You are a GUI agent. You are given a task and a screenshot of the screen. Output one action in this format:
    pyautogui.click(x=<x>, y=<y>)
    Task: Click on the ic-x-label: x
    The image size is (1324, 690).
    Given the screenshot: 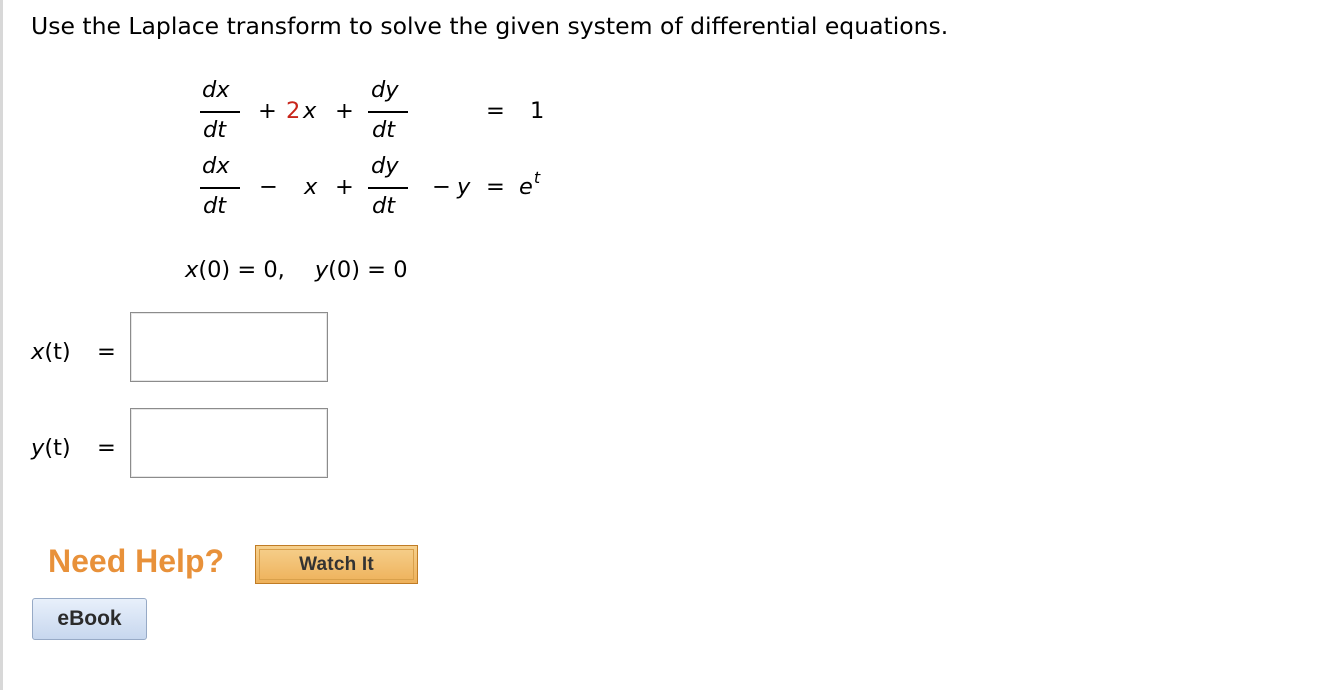 What is the action you would take?
    pyautogui.click(x=192, y=270)
    